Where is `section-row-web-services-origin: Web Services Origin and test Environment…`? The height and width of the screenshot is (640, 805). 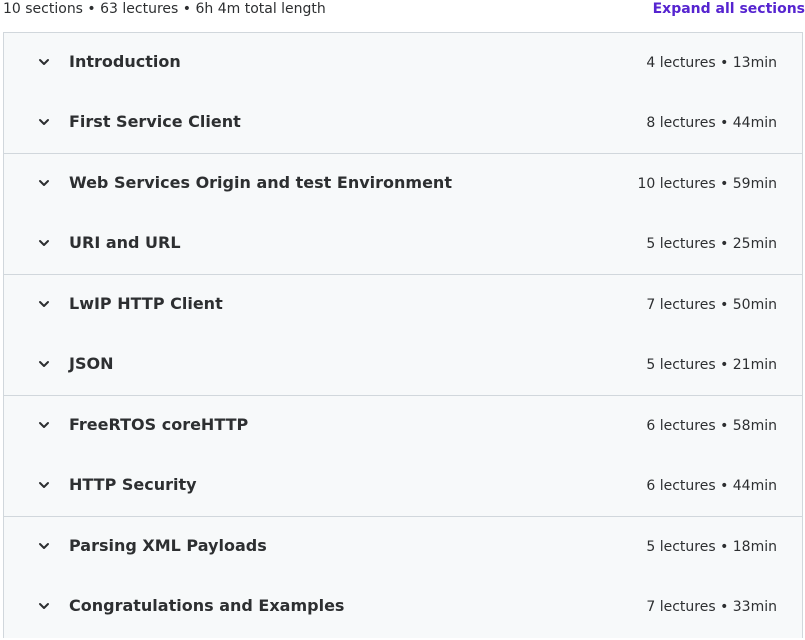 section-row-web-services-origin: Web Services Origin and test Environment… is located at coordinates (403, 184).